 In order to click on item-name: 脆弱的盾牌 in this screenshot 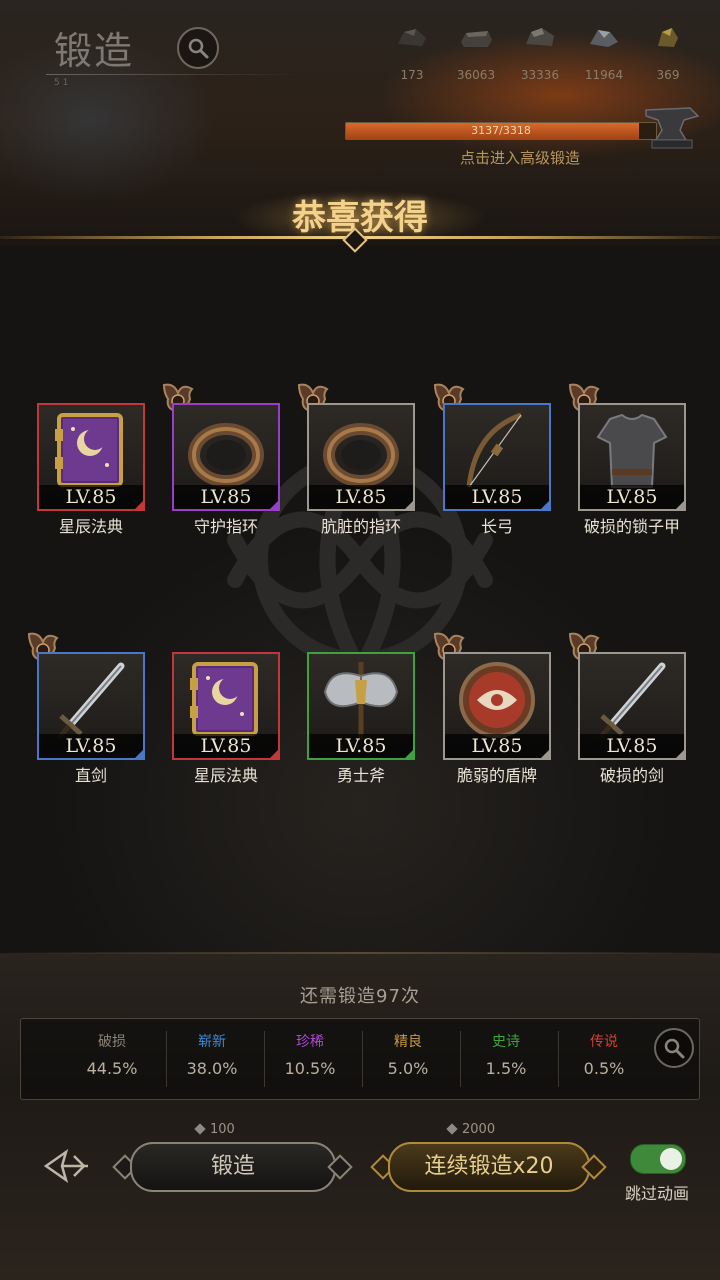, I will do `click(496, 775)`.